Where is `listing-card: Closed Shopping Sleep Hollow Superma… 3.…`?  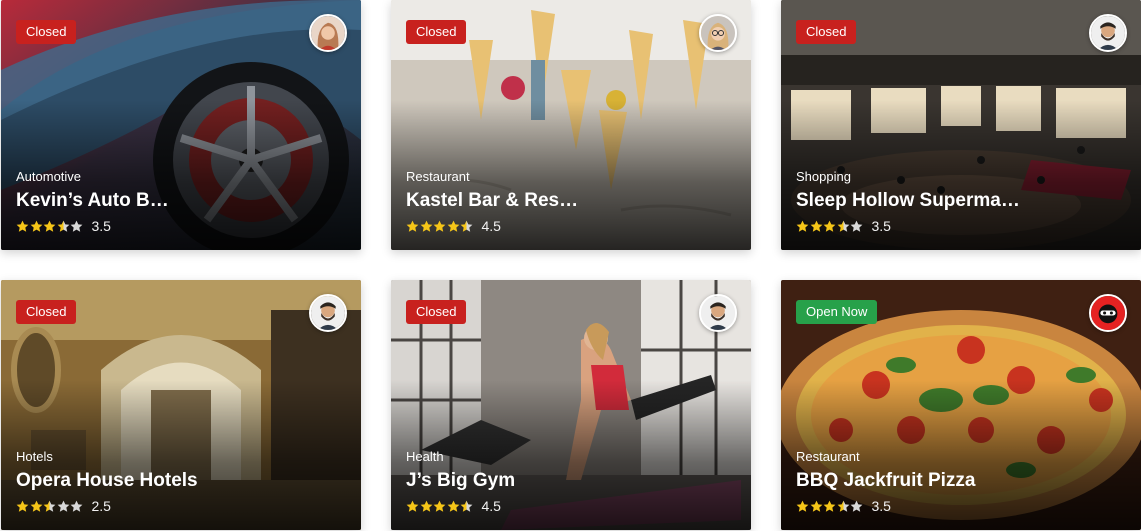 listing-card: Closed Shopping Sleep Hollow Superma… 3.… is located at coordinates (961, 125).